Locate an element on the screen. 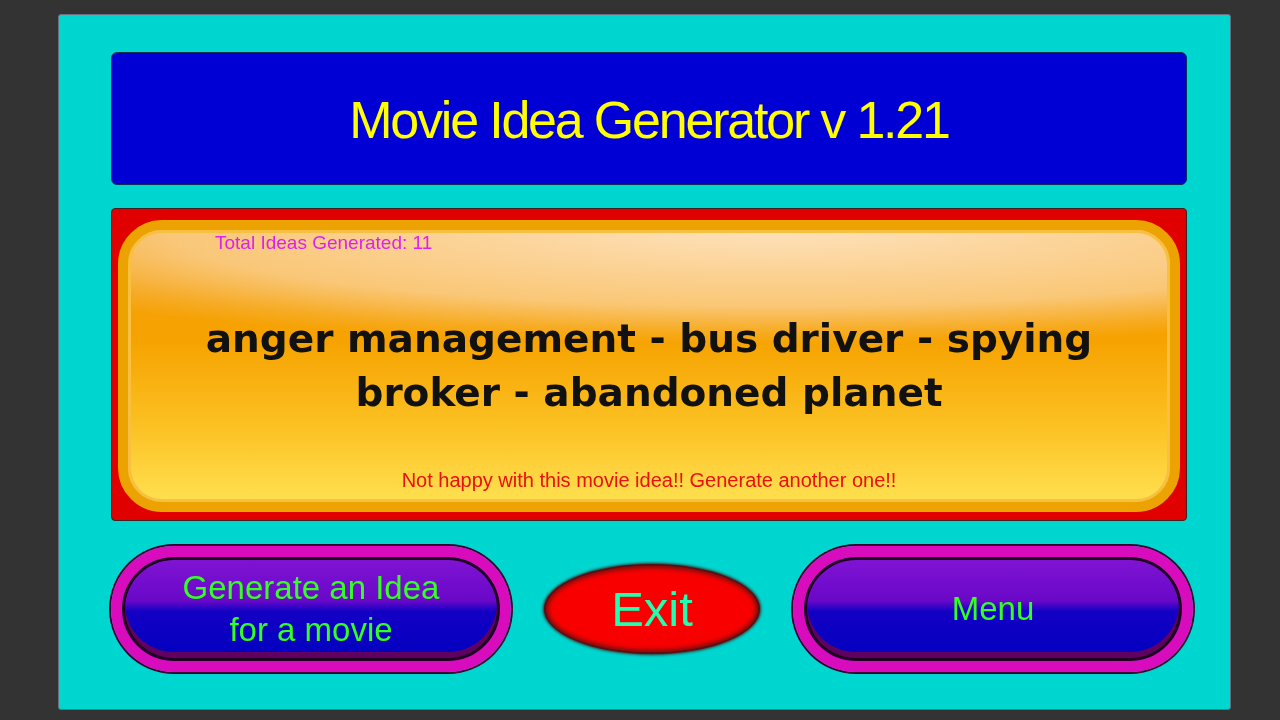 The height and width of the screenshot is (720, 1280). generate-idea-button: Generate an Idea for a movie is located at coordinates (311, 608).